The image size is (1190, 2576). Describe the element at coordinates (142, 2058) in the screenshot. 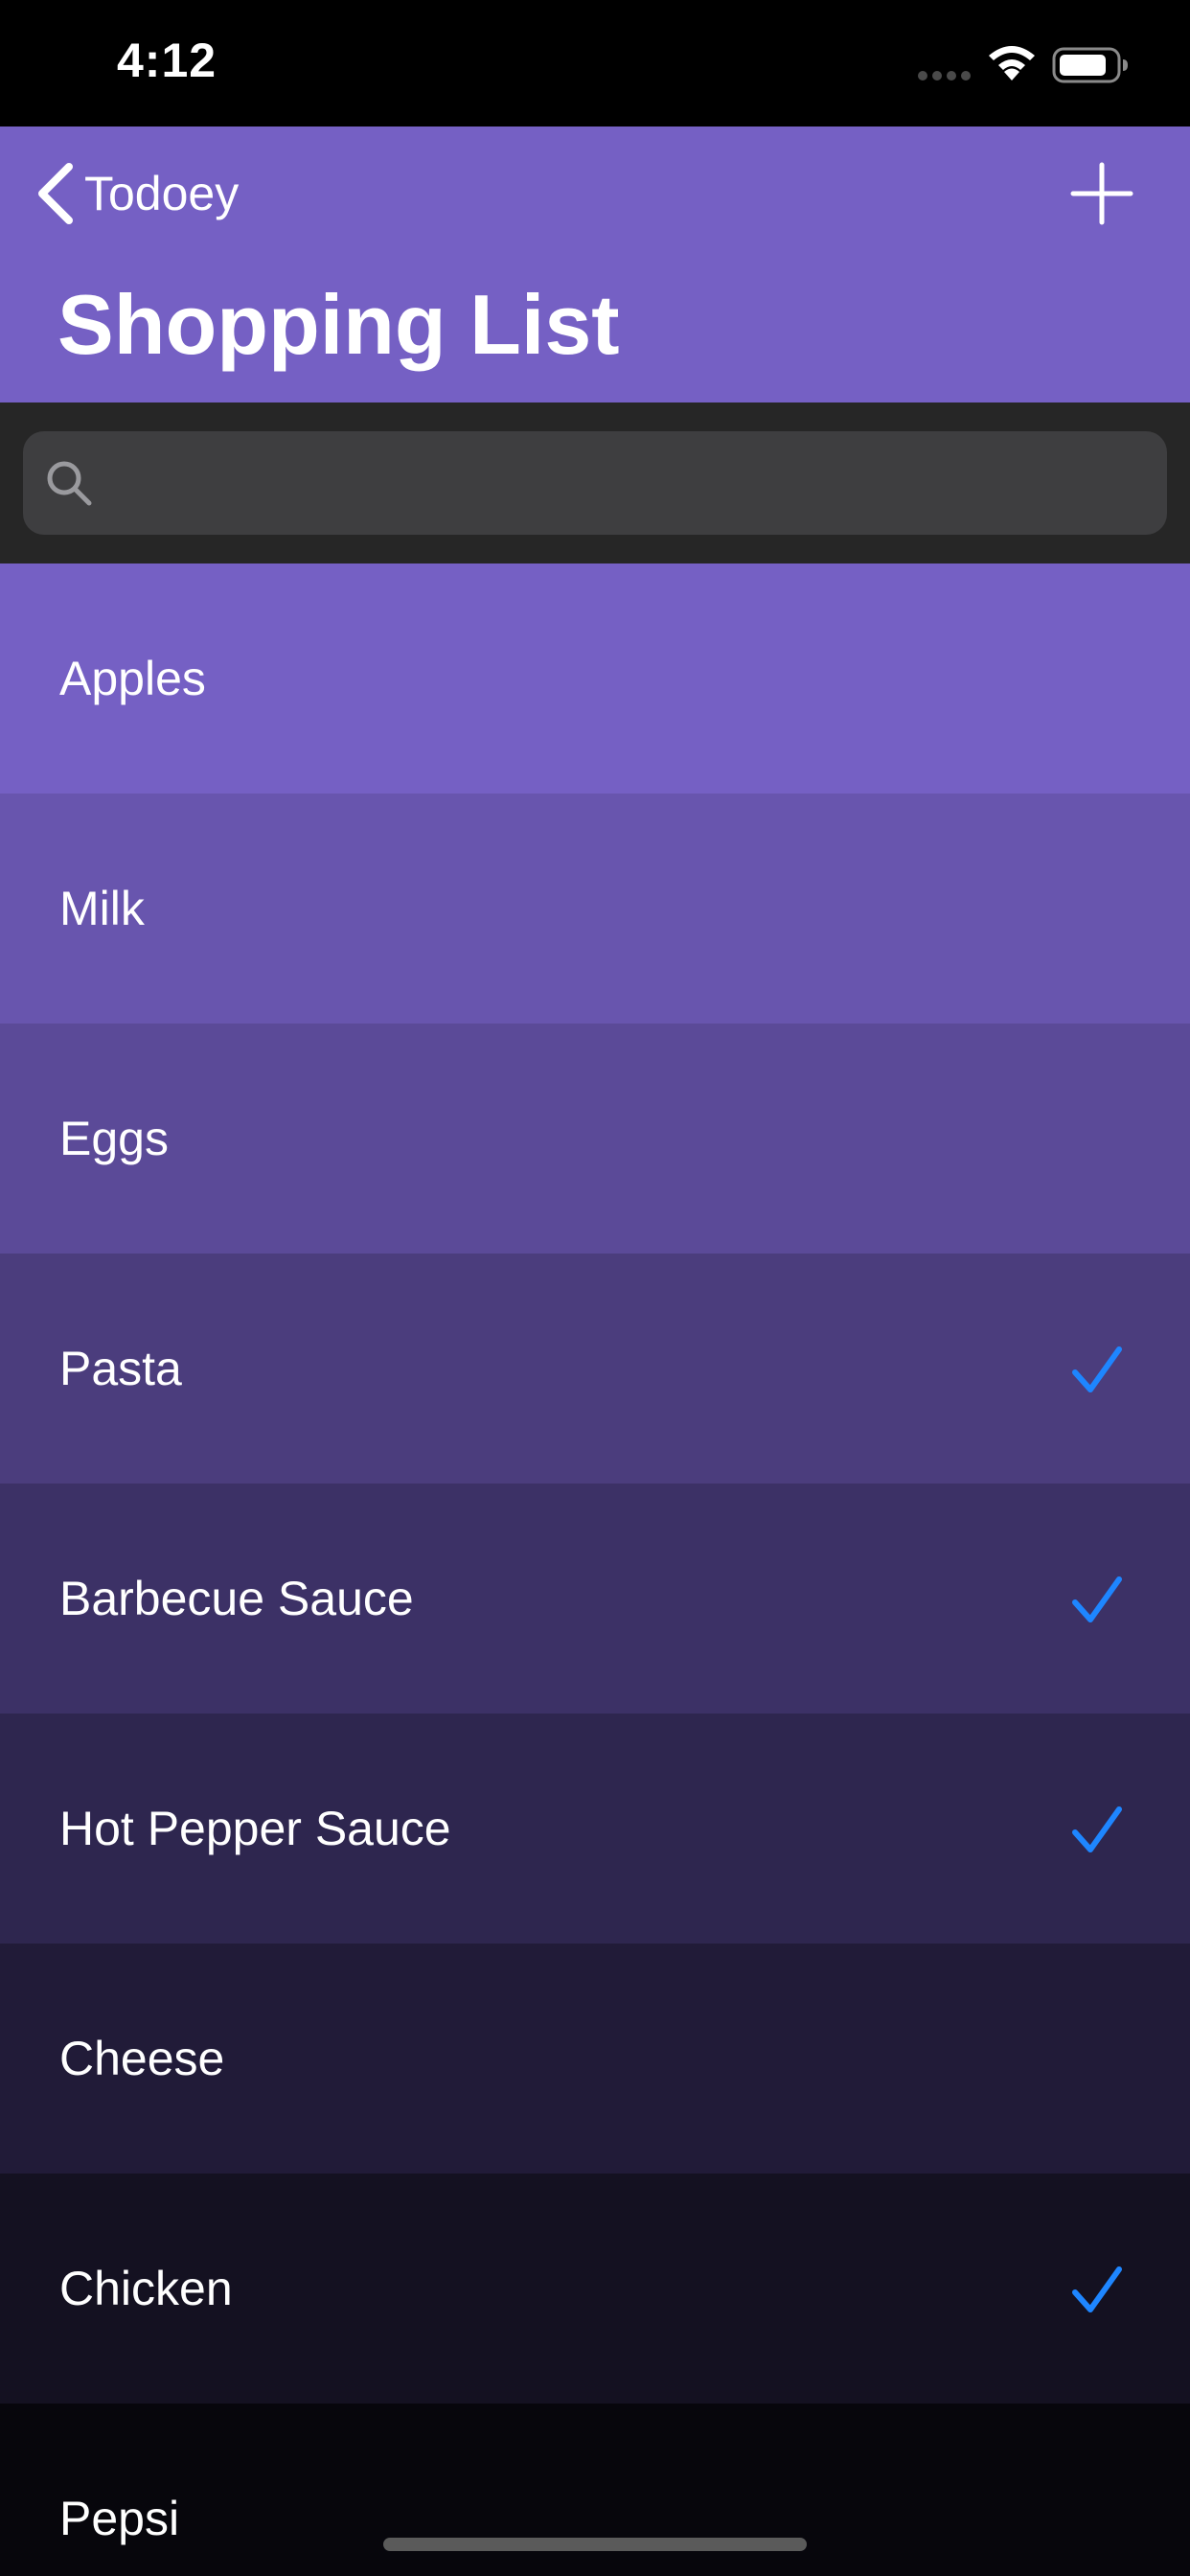

I see `list-item-label: Cheese` at that location.